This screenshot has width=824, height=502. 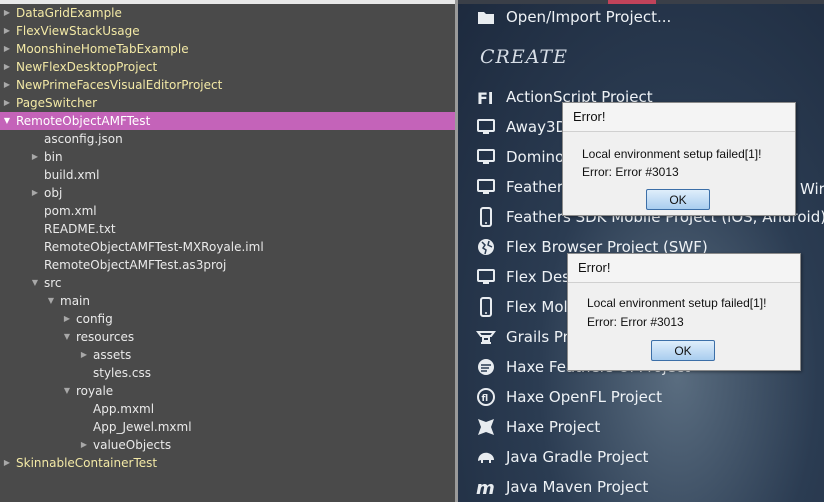 What do you see at coordinates (142, 427) in the screenshot?
I see `tree-item-label: App_Jewel.mxml` at bounding box center [142, 427].